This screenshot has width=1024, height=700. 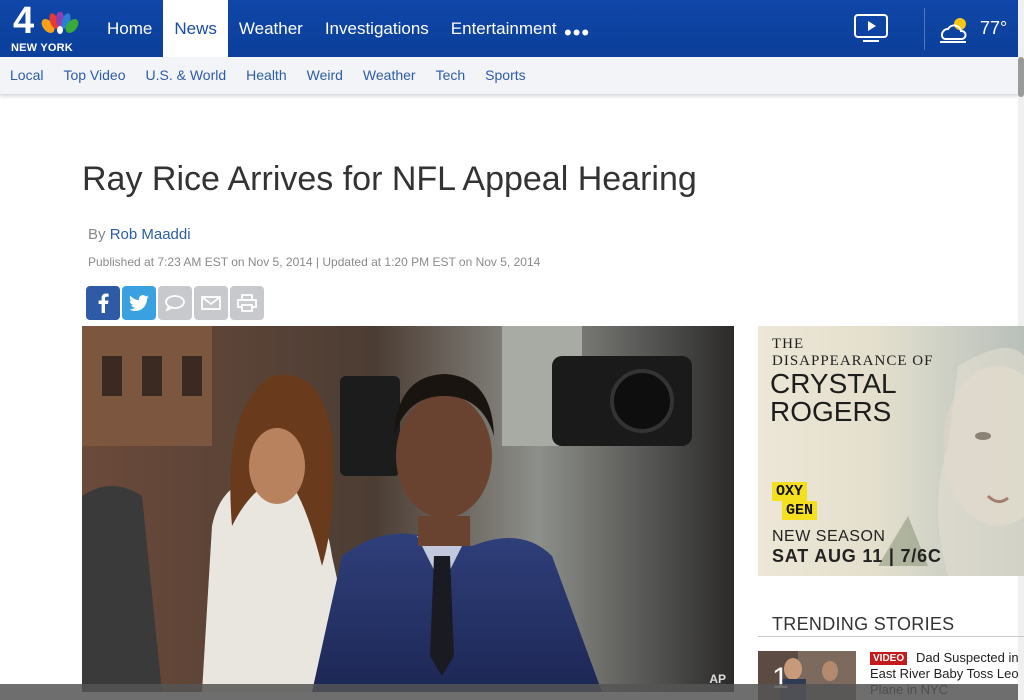 I want to click on subnav-item-sports: Sports, so click(x=505, y=75).